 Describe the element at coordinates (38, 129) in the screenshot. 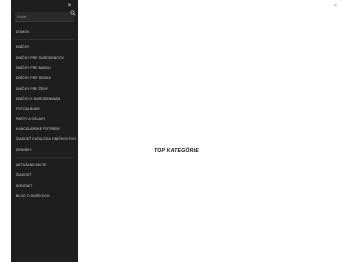

I see `nav-item-category: KANCELÁRSKE POTREBY` at that location.